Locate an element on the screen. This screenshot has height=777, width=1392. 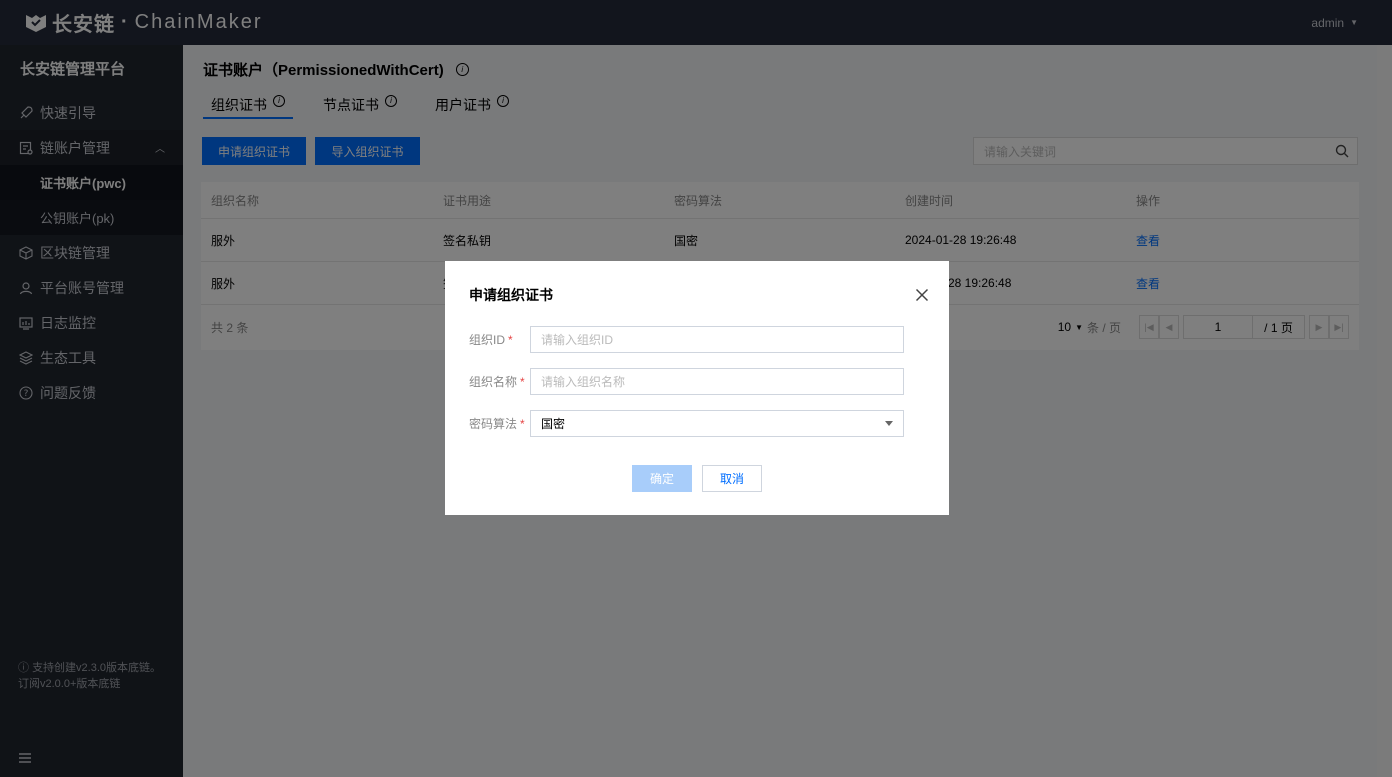
algorithm-select: 国密 is located at coordinates (717, 423).